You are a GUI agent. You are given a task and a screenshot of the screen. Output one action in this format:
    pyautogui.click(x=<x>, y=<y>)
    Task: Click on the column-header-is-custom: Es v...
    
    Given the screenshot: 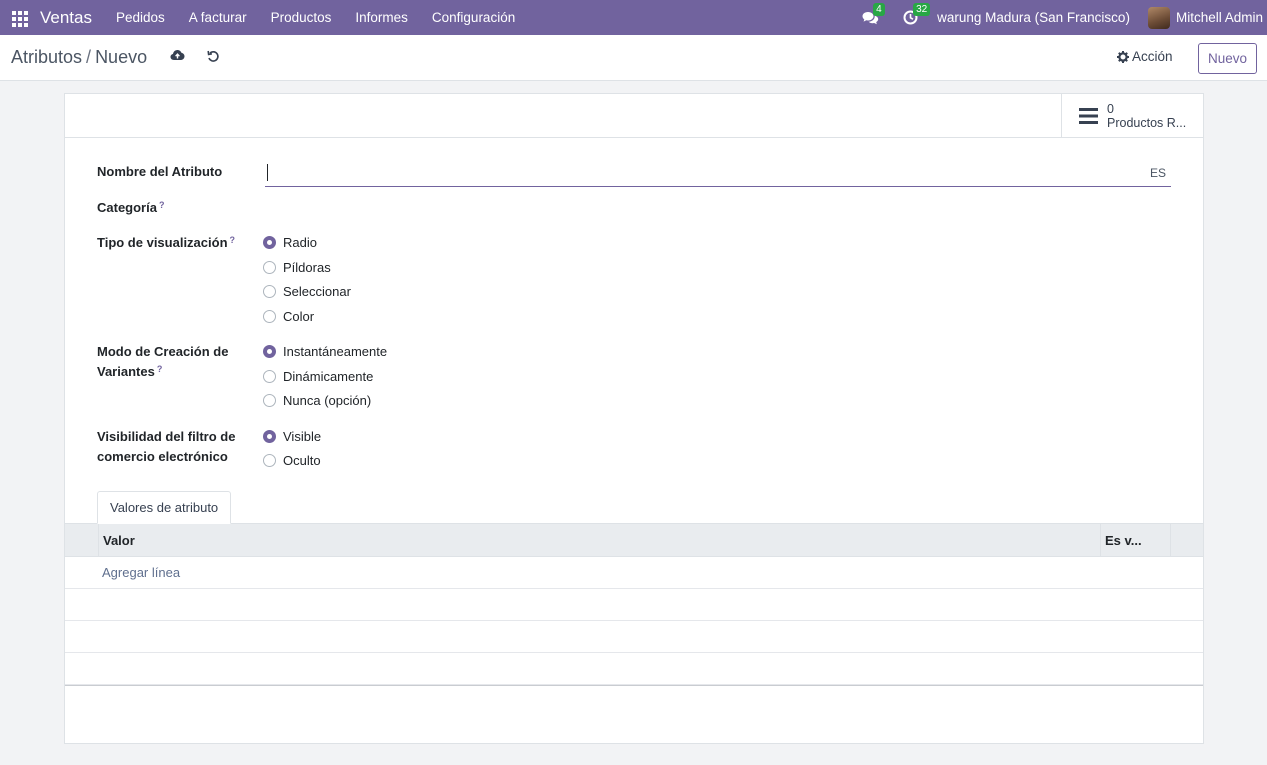 What is the action you would take?
    pyautogui.click(x=1123, y=540)
    